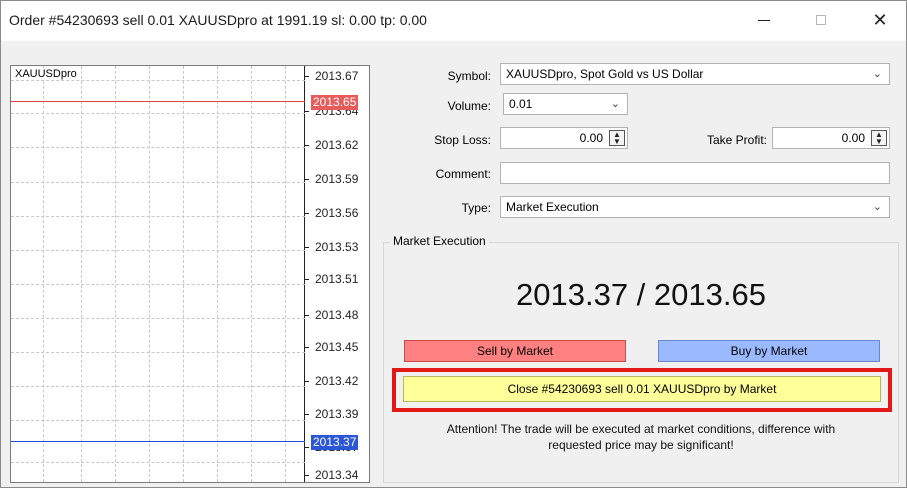 The height and width of the screenshot is (488, 907). What do you see at coordinates (331, 347) in the screenshot?
I see `price-tick: 2013.45` at bounding box center [331, 347].